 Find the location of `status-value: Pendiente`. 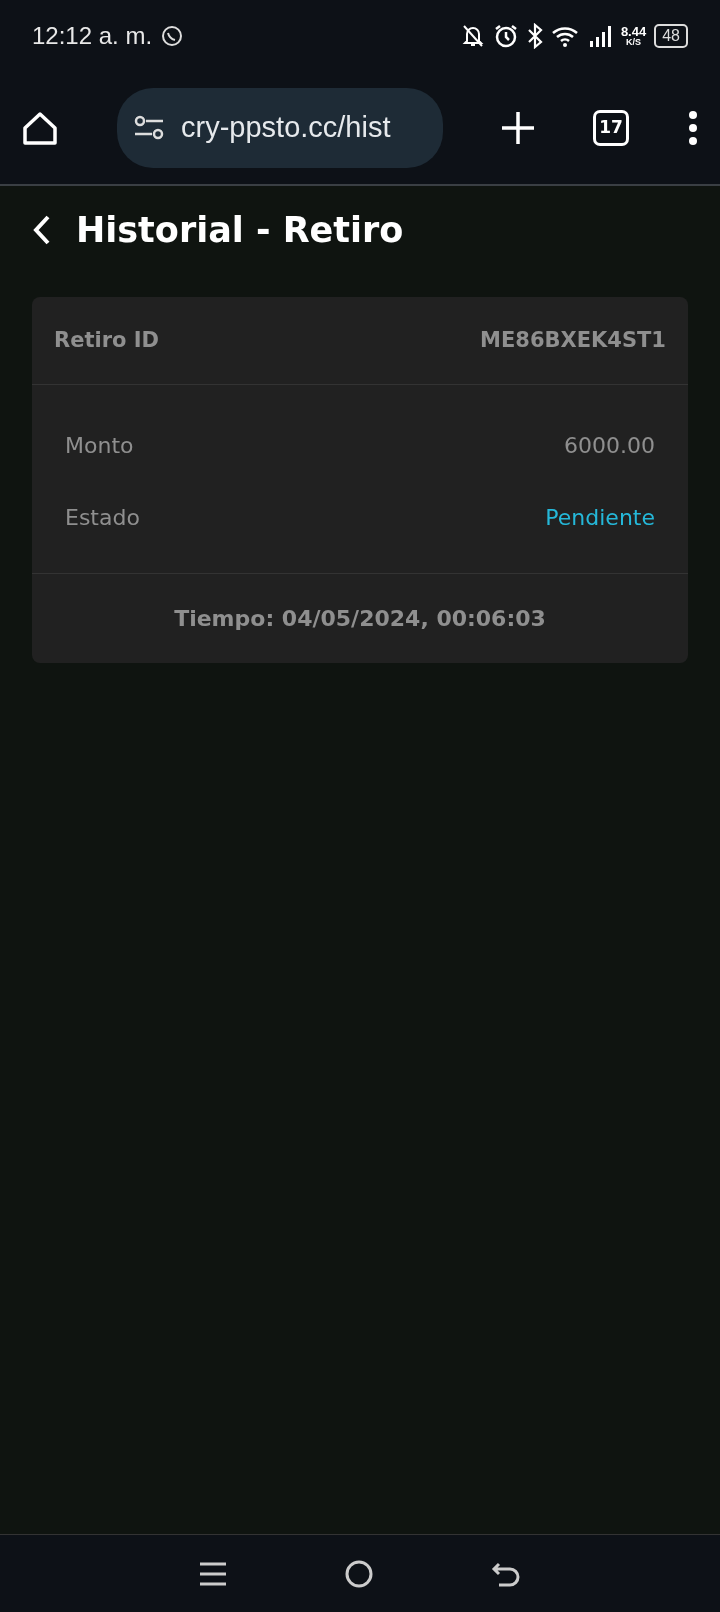

status-value: Pendiente is located at coordinates (600, 517).